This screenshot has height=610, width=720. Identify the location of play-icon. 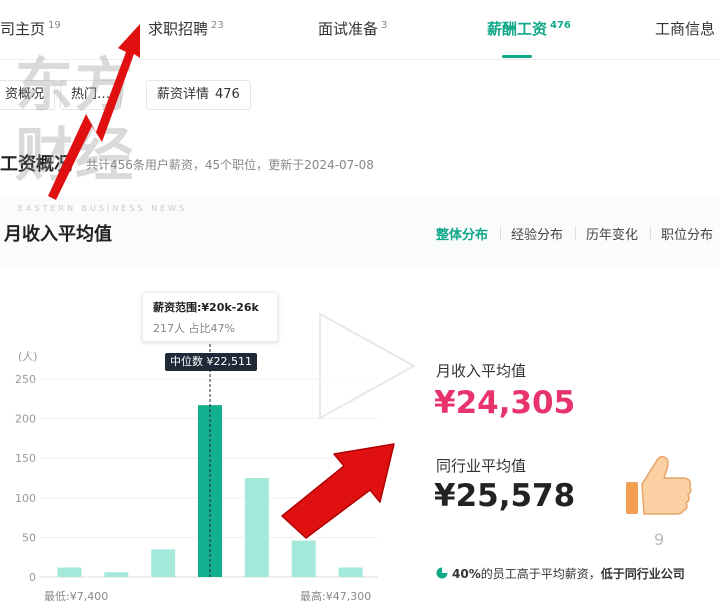
(365, 366).